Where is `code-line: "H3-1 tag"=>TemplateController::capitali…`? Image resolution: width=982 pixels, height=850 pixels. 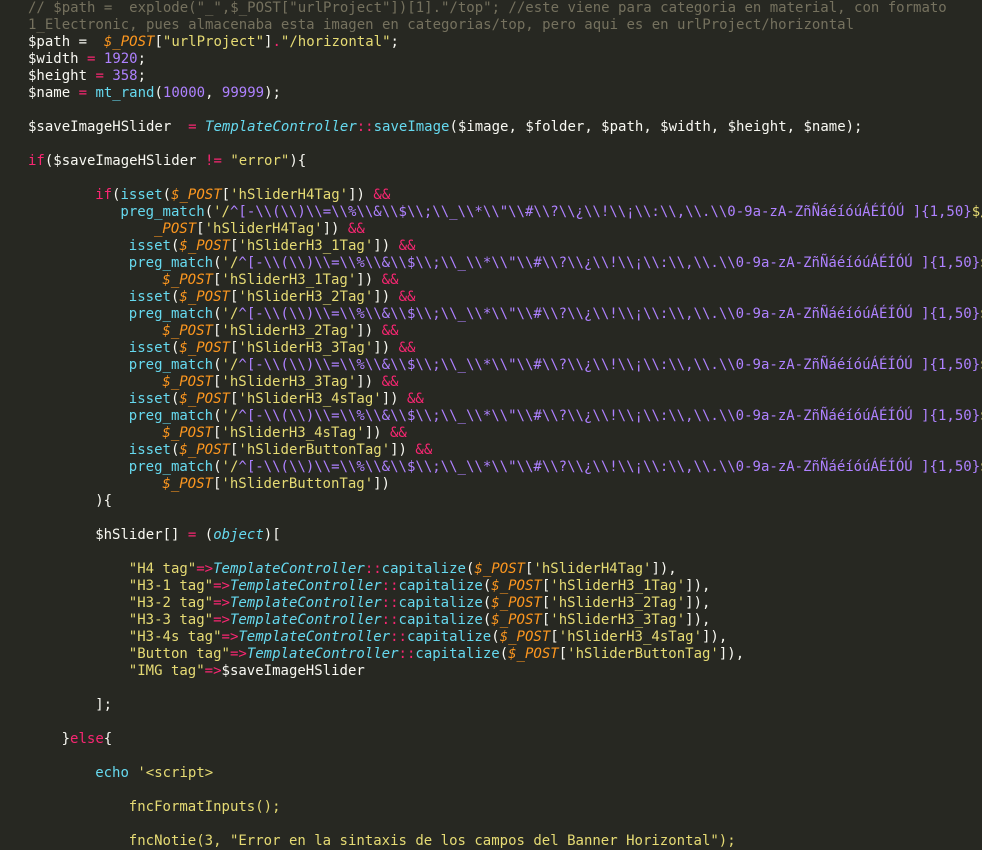 code-line: "H3-1 tag"=>TemplateController::capitali… is located at coordinates (420, 586).